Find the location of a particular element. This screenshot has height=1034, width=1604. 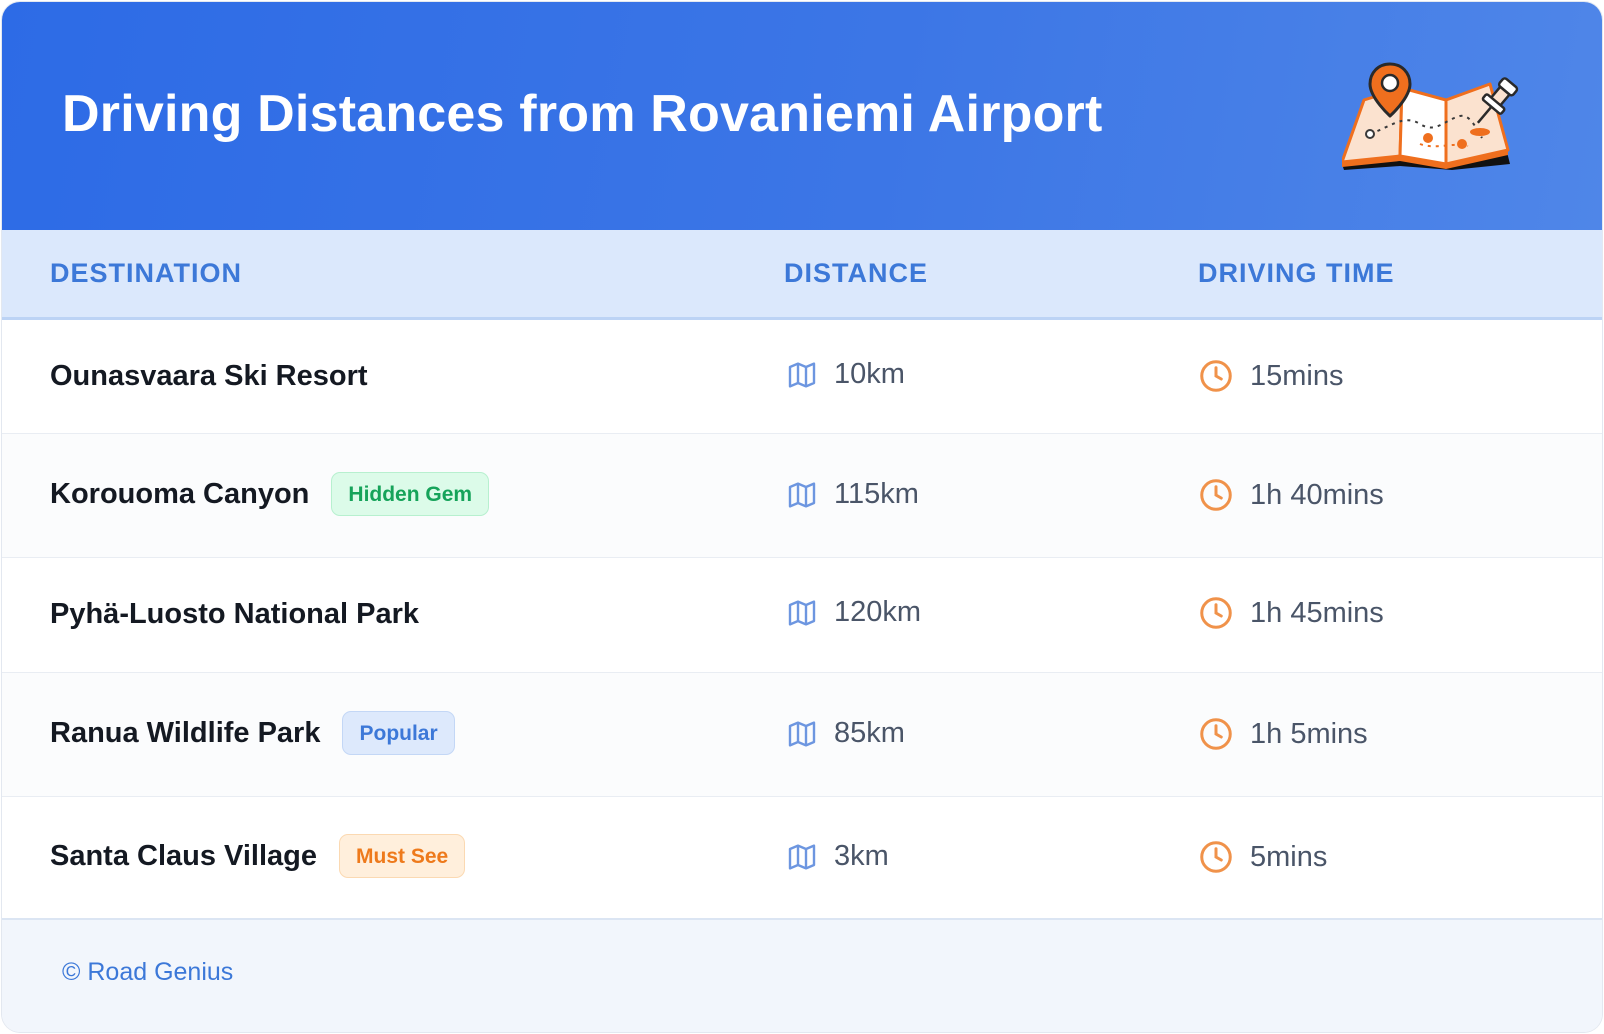

column-header-driving-time: DRIVING TIME is located at coordinates (1296, 273).